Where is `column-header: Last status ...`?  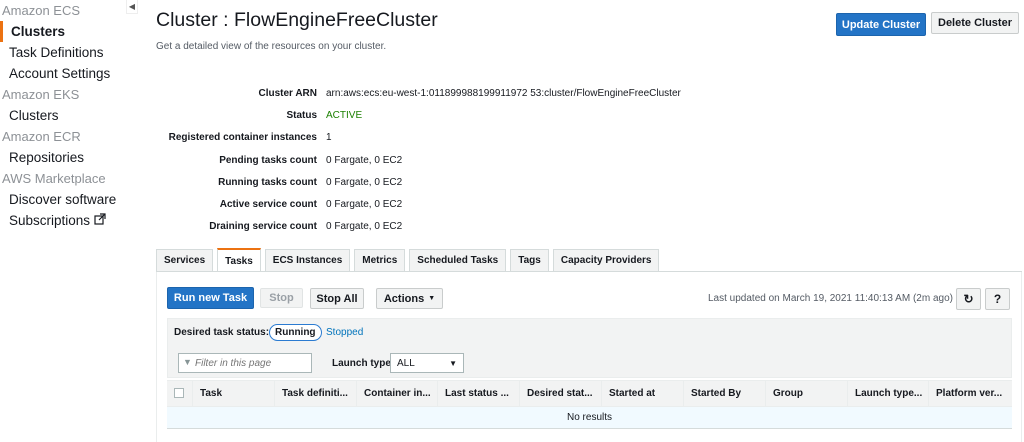
column-header: Last status ... is located at coordinates (479, 393).